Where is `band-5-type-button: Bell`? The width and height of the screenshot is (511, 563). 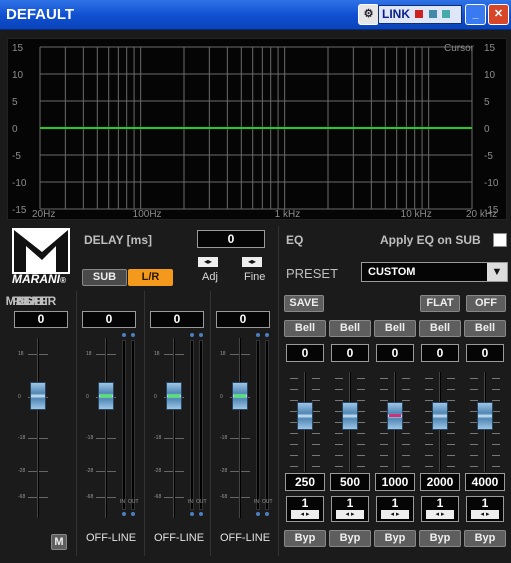
band-5-type-button: Bell is located at coordinates (485, 328).